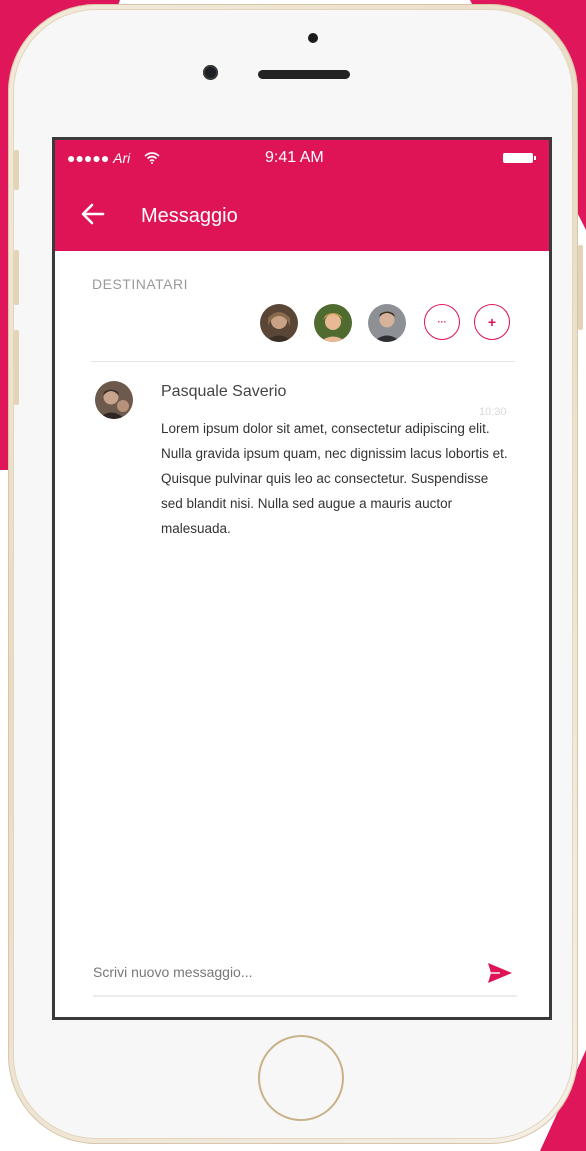 The image size is (586, 1151). What do you see at coordinates (140, 284) in the screenshot?
I see `recipients-label: DESTINATARI` at bounding box center [140, 284].